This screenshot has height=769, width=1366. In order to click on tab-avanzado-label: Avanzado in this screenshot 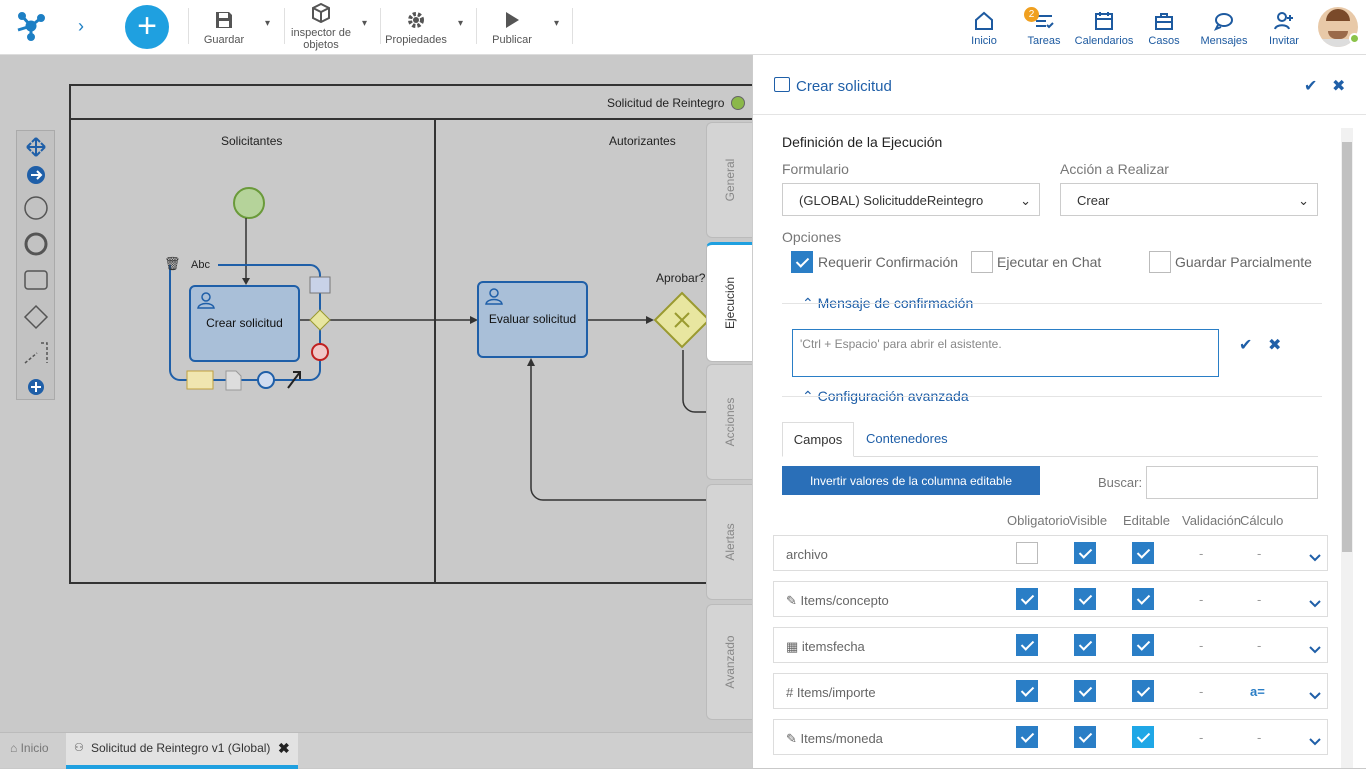, I will do `click(730, 662)`.